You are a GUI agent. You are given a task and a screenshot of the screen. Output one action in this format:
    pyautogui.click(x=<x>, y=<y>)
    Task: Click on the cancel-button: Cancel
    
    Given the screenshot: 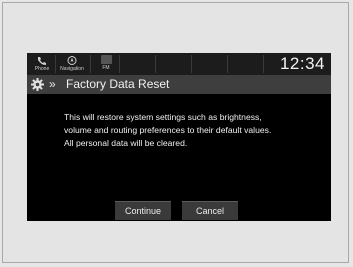 What is the action you would take?
    pyautogui.click(x=210, y=210)
    